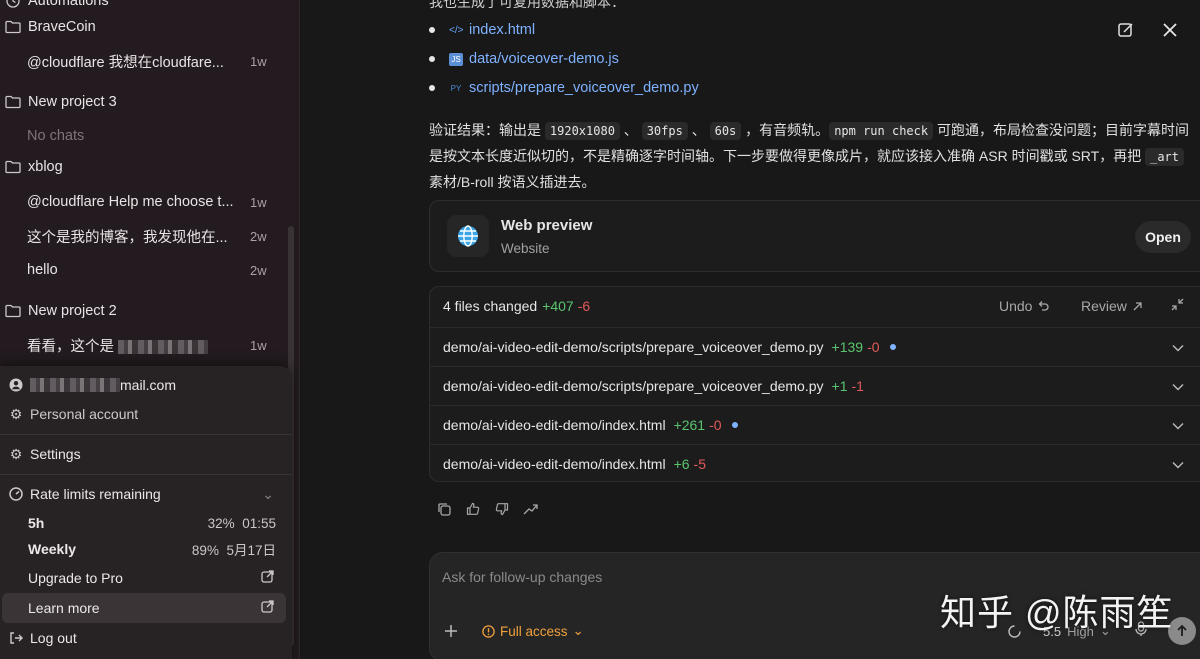 This screenshot has width=1200, height=659. What do you see at coordinates (149, 167) in the screenshot?
I see `sidebar-project: xblog` at bounding box center [149, 167].